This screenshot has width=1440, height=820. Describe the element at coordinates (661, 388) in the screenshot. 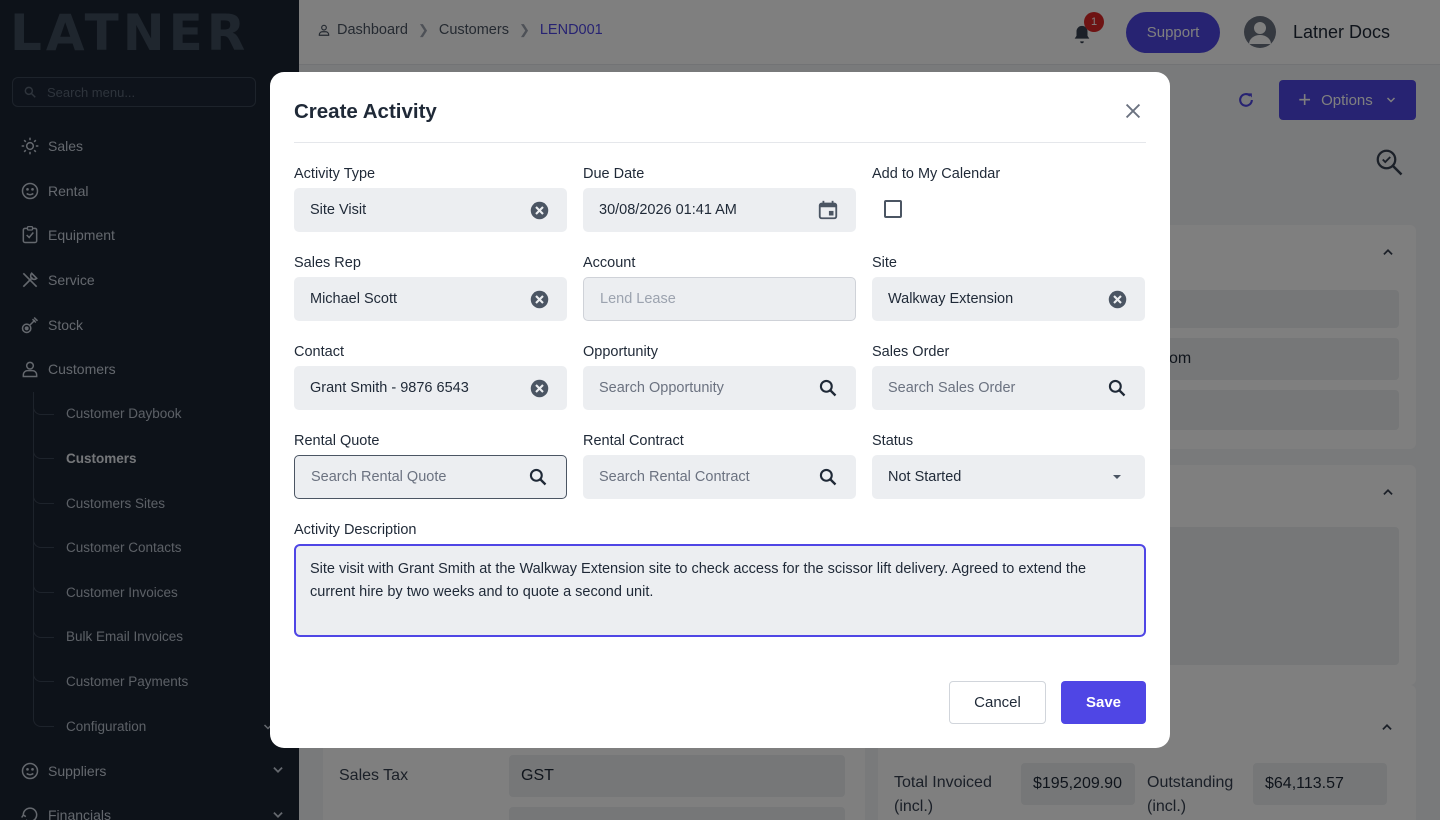

I see `opportunity-placeholder: Search Opportunity` at that location.